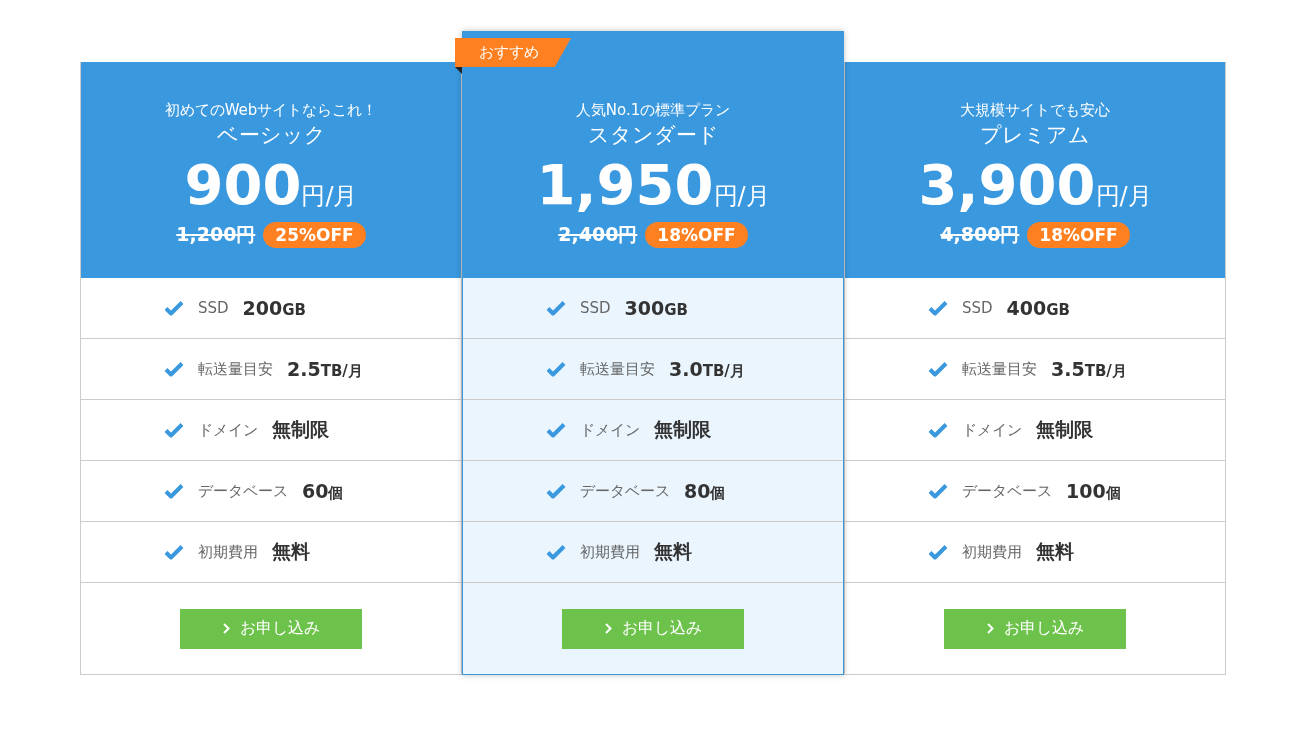 The height and width of the screenshot is (735, 1316). Describe the element at coordinates (1035, 135) in the screenshot. I see `plan-name: プレミアム` at that location.